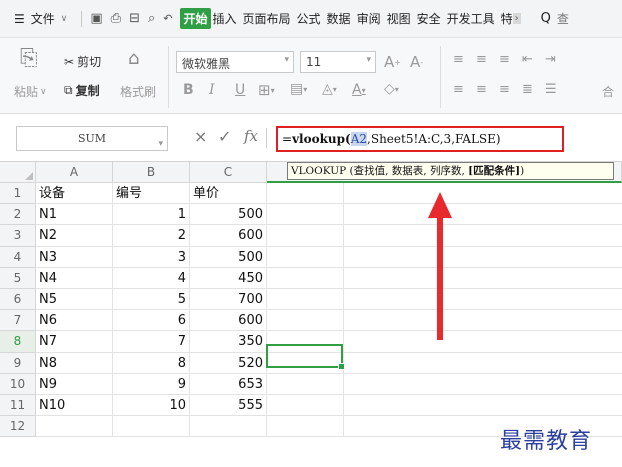 The height and width of the screenshot is (467, 622). What do you see at coordinates (608, 91) in the screenshot?
I see `merge-button: 合` at bounding box center [608, 91].